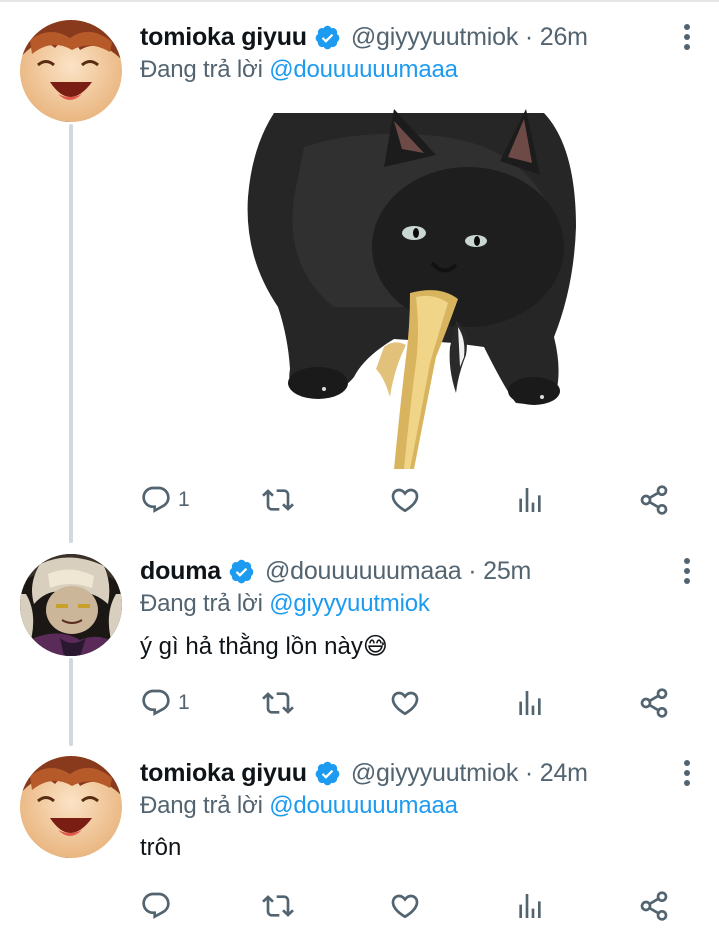 The image size is (719, 931). I want to click on top-divider, so click(359, 1).